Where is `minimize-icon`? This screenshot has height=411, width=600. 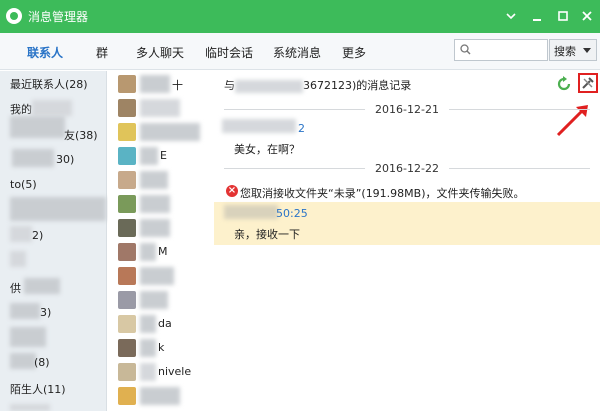 minimize-icon is located at coordinates (537, 16).